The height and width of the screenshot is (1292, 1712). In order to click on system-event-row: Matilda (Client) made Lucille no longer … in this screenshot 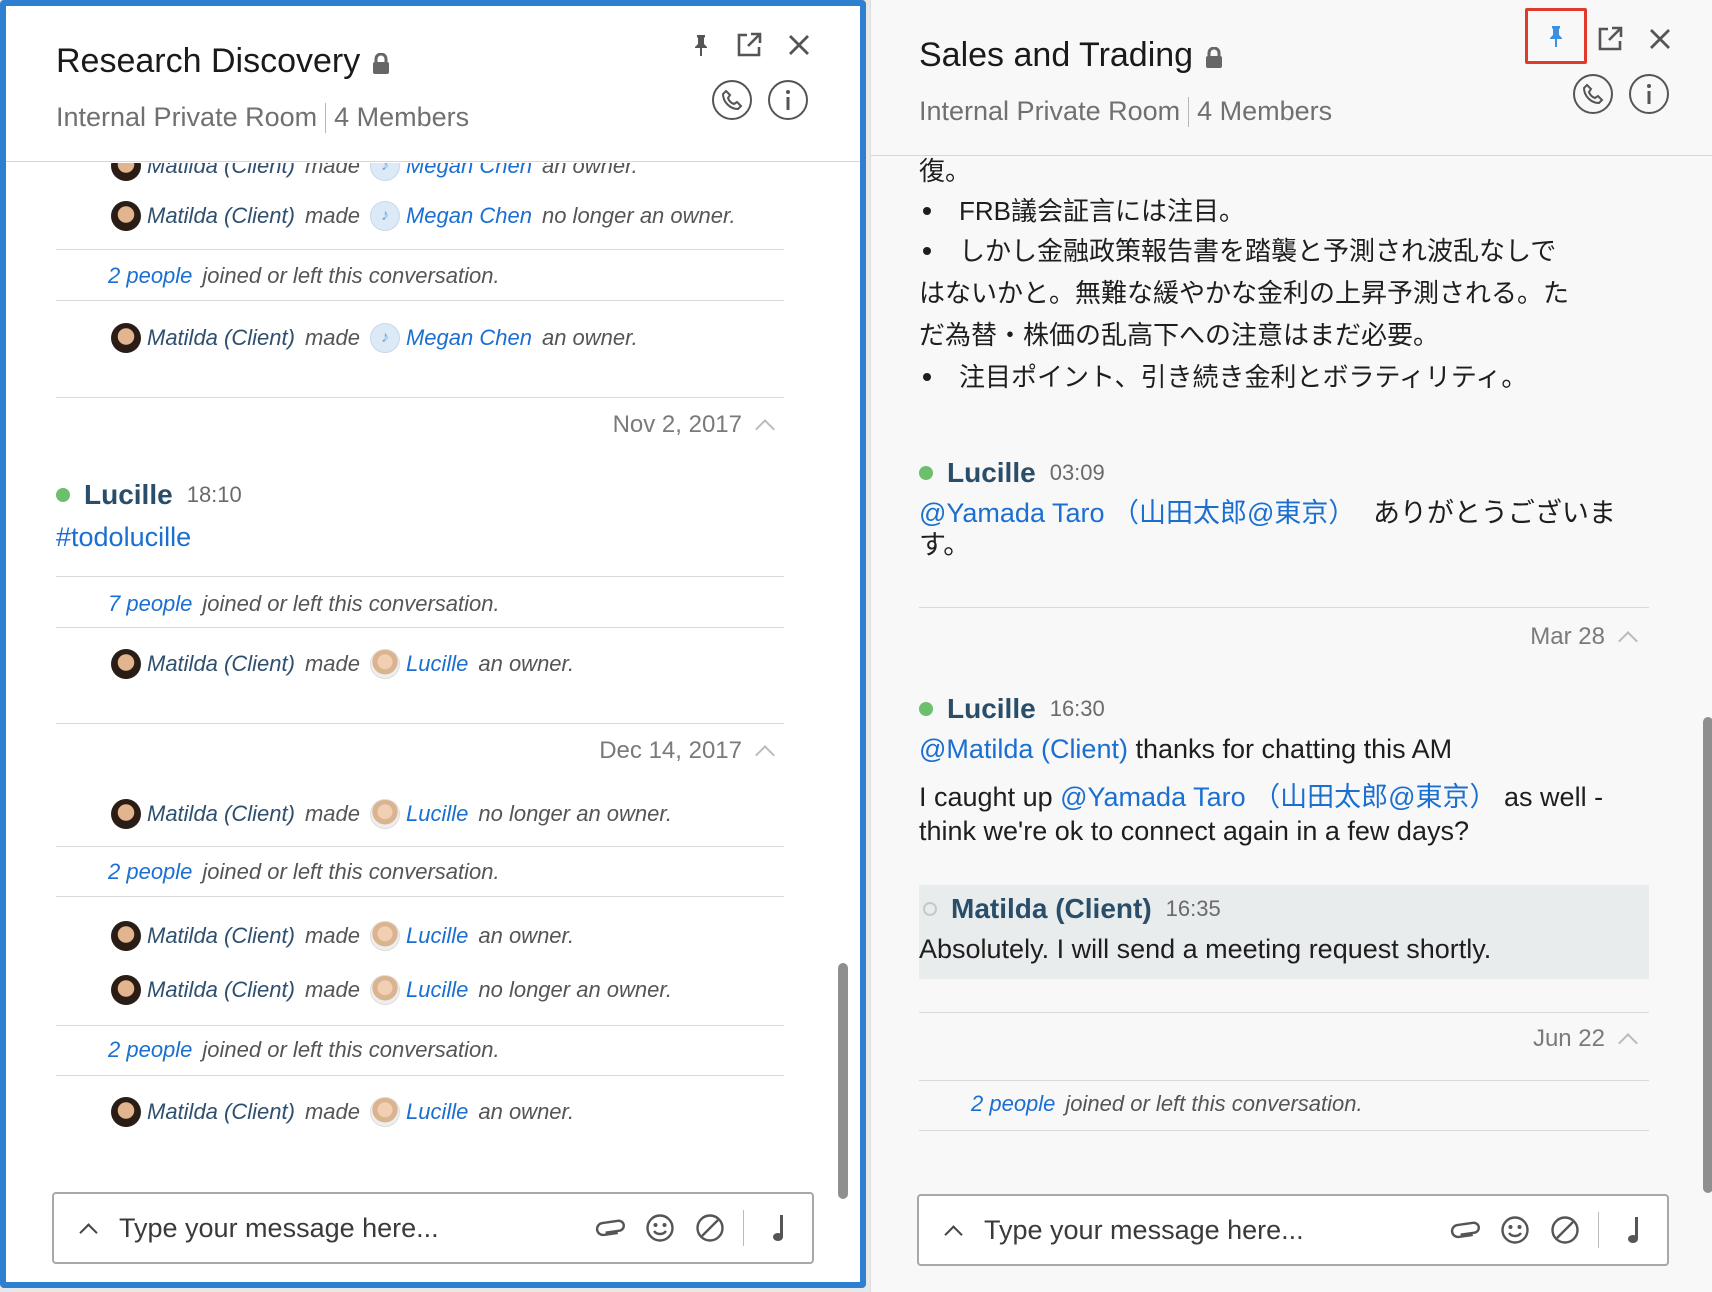, I will do `click(447, 814)`.